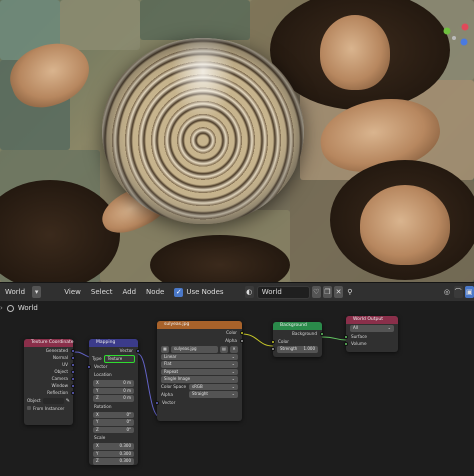 This screenshot has width=474, height=476. Describe the element at coordinates (316, 292) in the screenshot. I see `fake-user-icon: ♡` at that location.